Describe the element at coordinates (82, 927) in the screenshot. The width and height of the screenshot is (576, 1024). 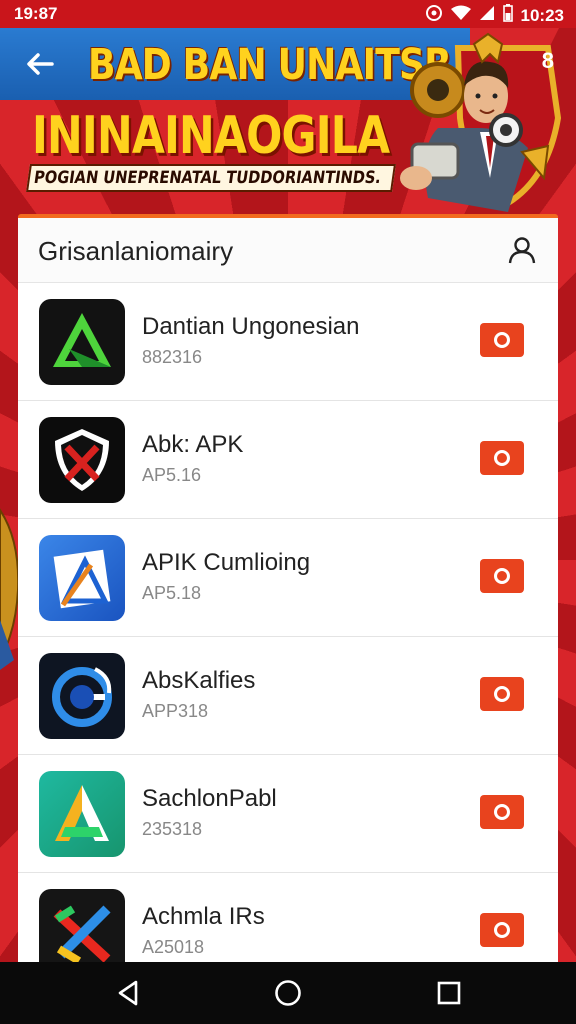
I see `multicolor-x-icon` at that location.